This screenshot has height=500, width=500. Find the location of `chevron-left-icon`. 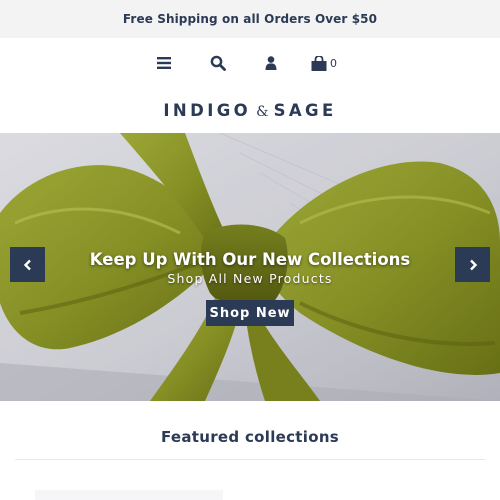

chevron-left-icon is located at coordinates (27, 264).